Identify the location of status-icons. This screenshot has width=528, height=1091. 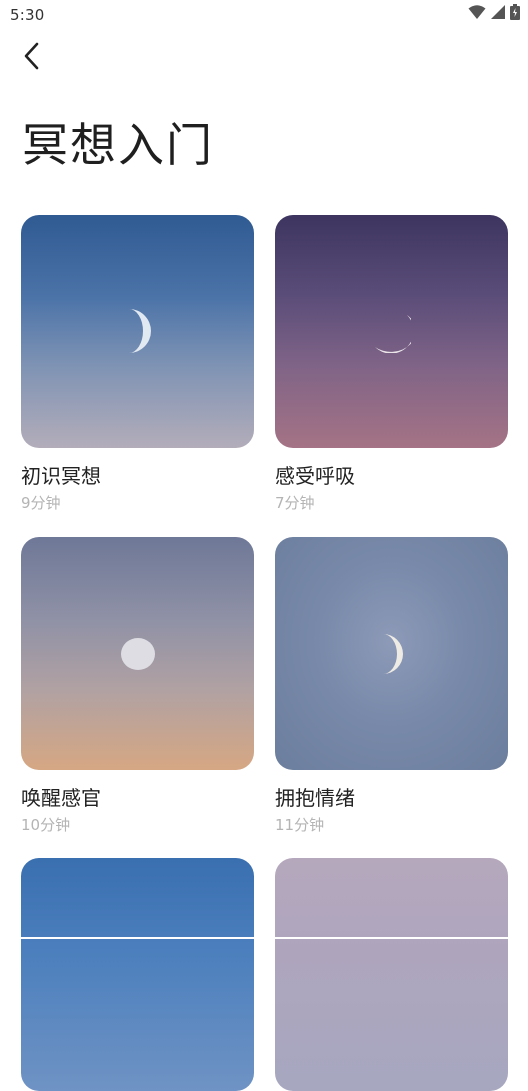
(494, 14).